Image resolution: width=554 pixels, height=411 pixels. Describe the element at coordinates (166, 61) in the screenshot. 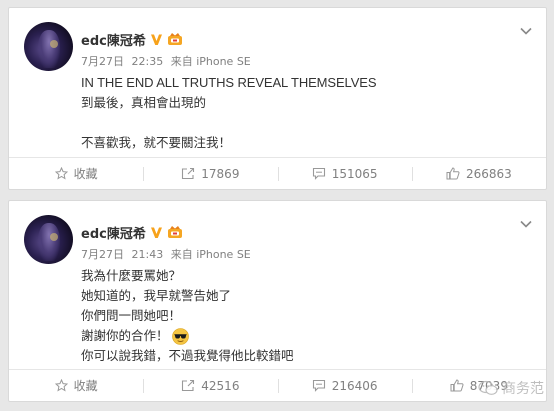

I see `post-meta: 7月27日 22:35 来自 iPhone SE` at that location.